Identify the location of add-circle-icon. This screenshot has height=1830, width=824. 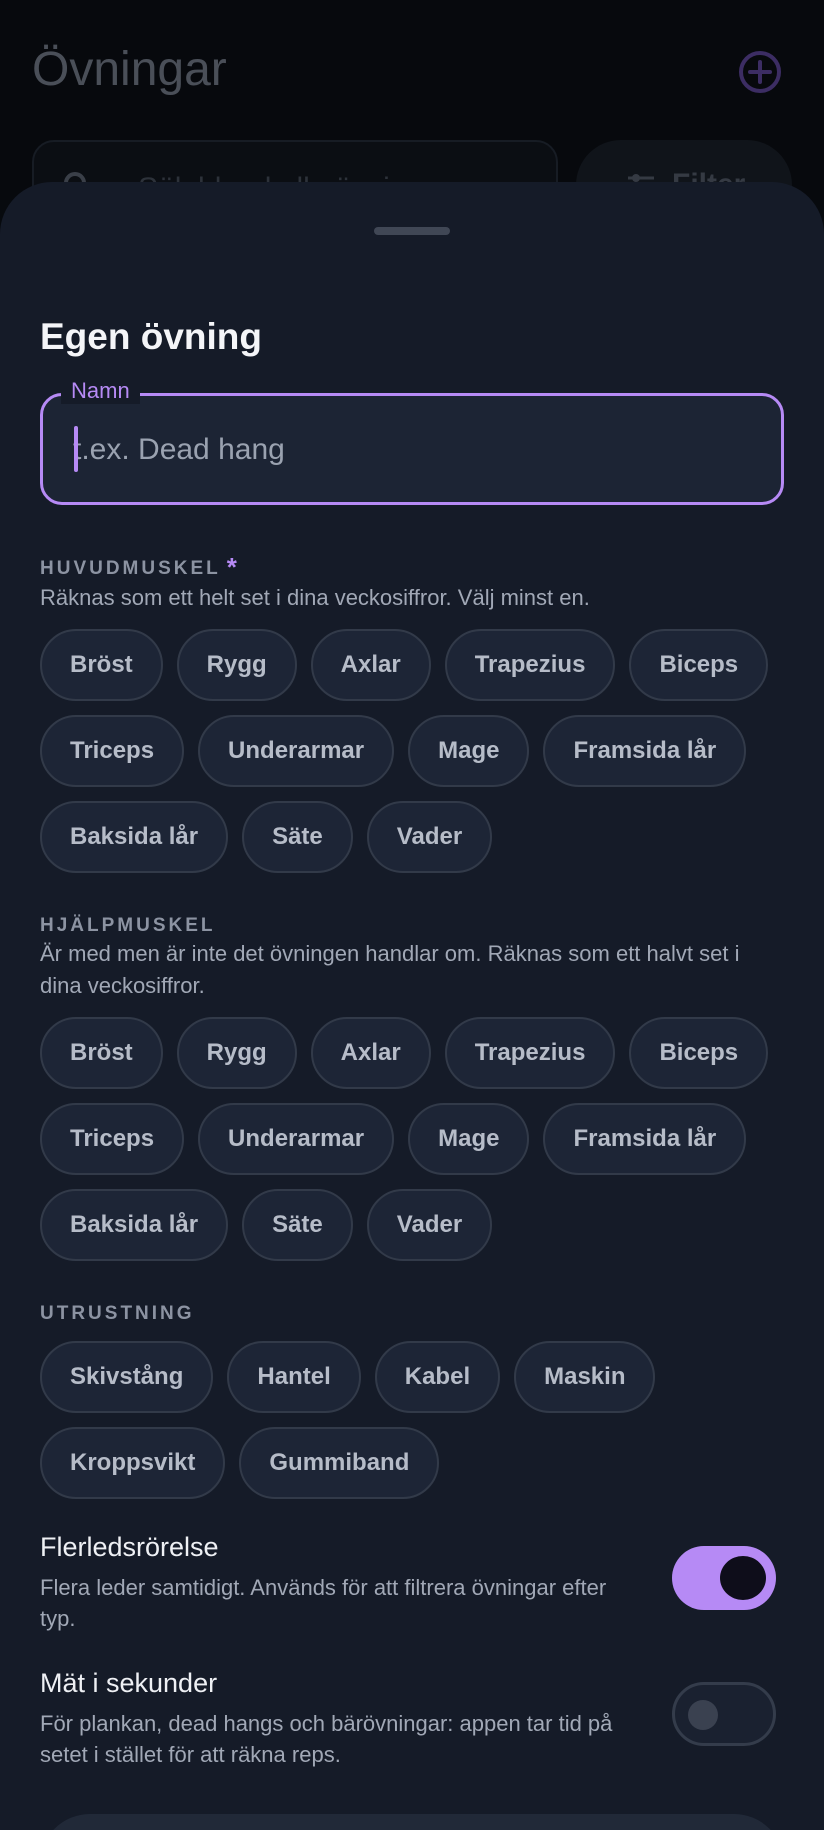
(760, 72).